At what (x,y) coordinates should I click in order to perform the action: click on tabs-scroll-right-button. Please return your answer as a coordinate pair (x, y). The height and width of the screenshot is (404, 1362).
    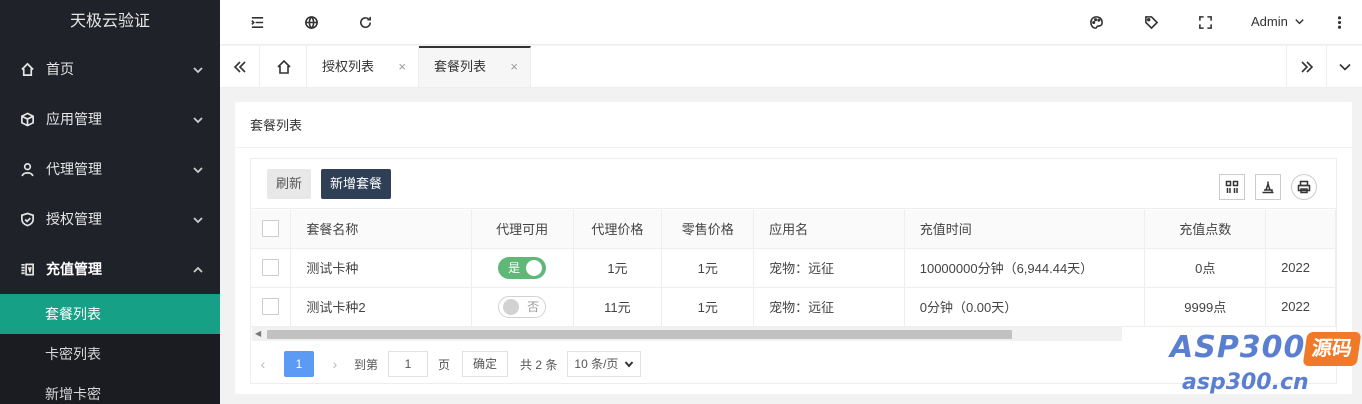
    Looking at the image, I should click on (1306, 66).